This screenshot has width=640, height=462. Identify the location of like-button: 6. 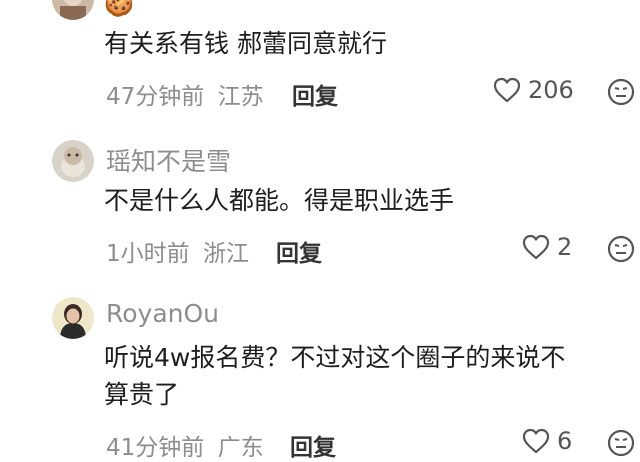
(546, 441).